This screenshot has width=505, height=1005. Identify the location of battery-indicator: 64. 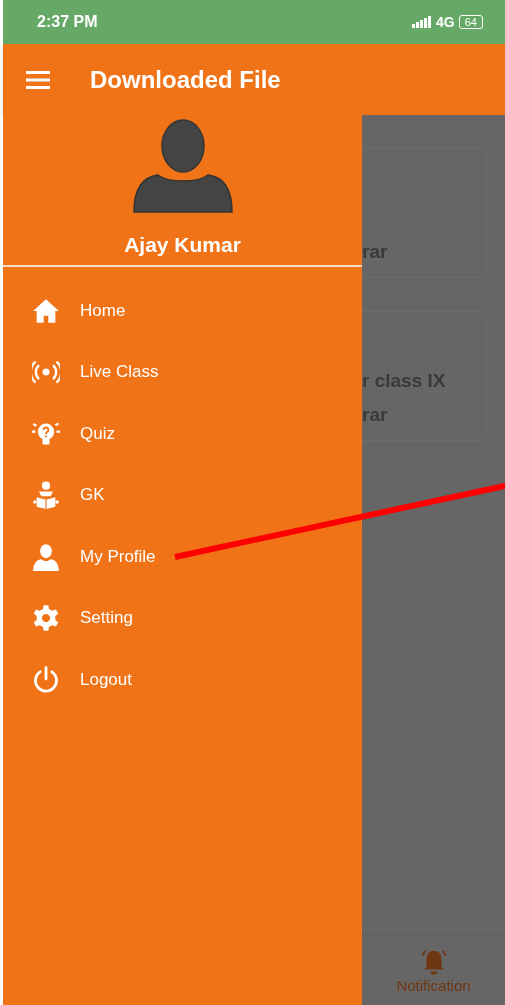
(470, 22).